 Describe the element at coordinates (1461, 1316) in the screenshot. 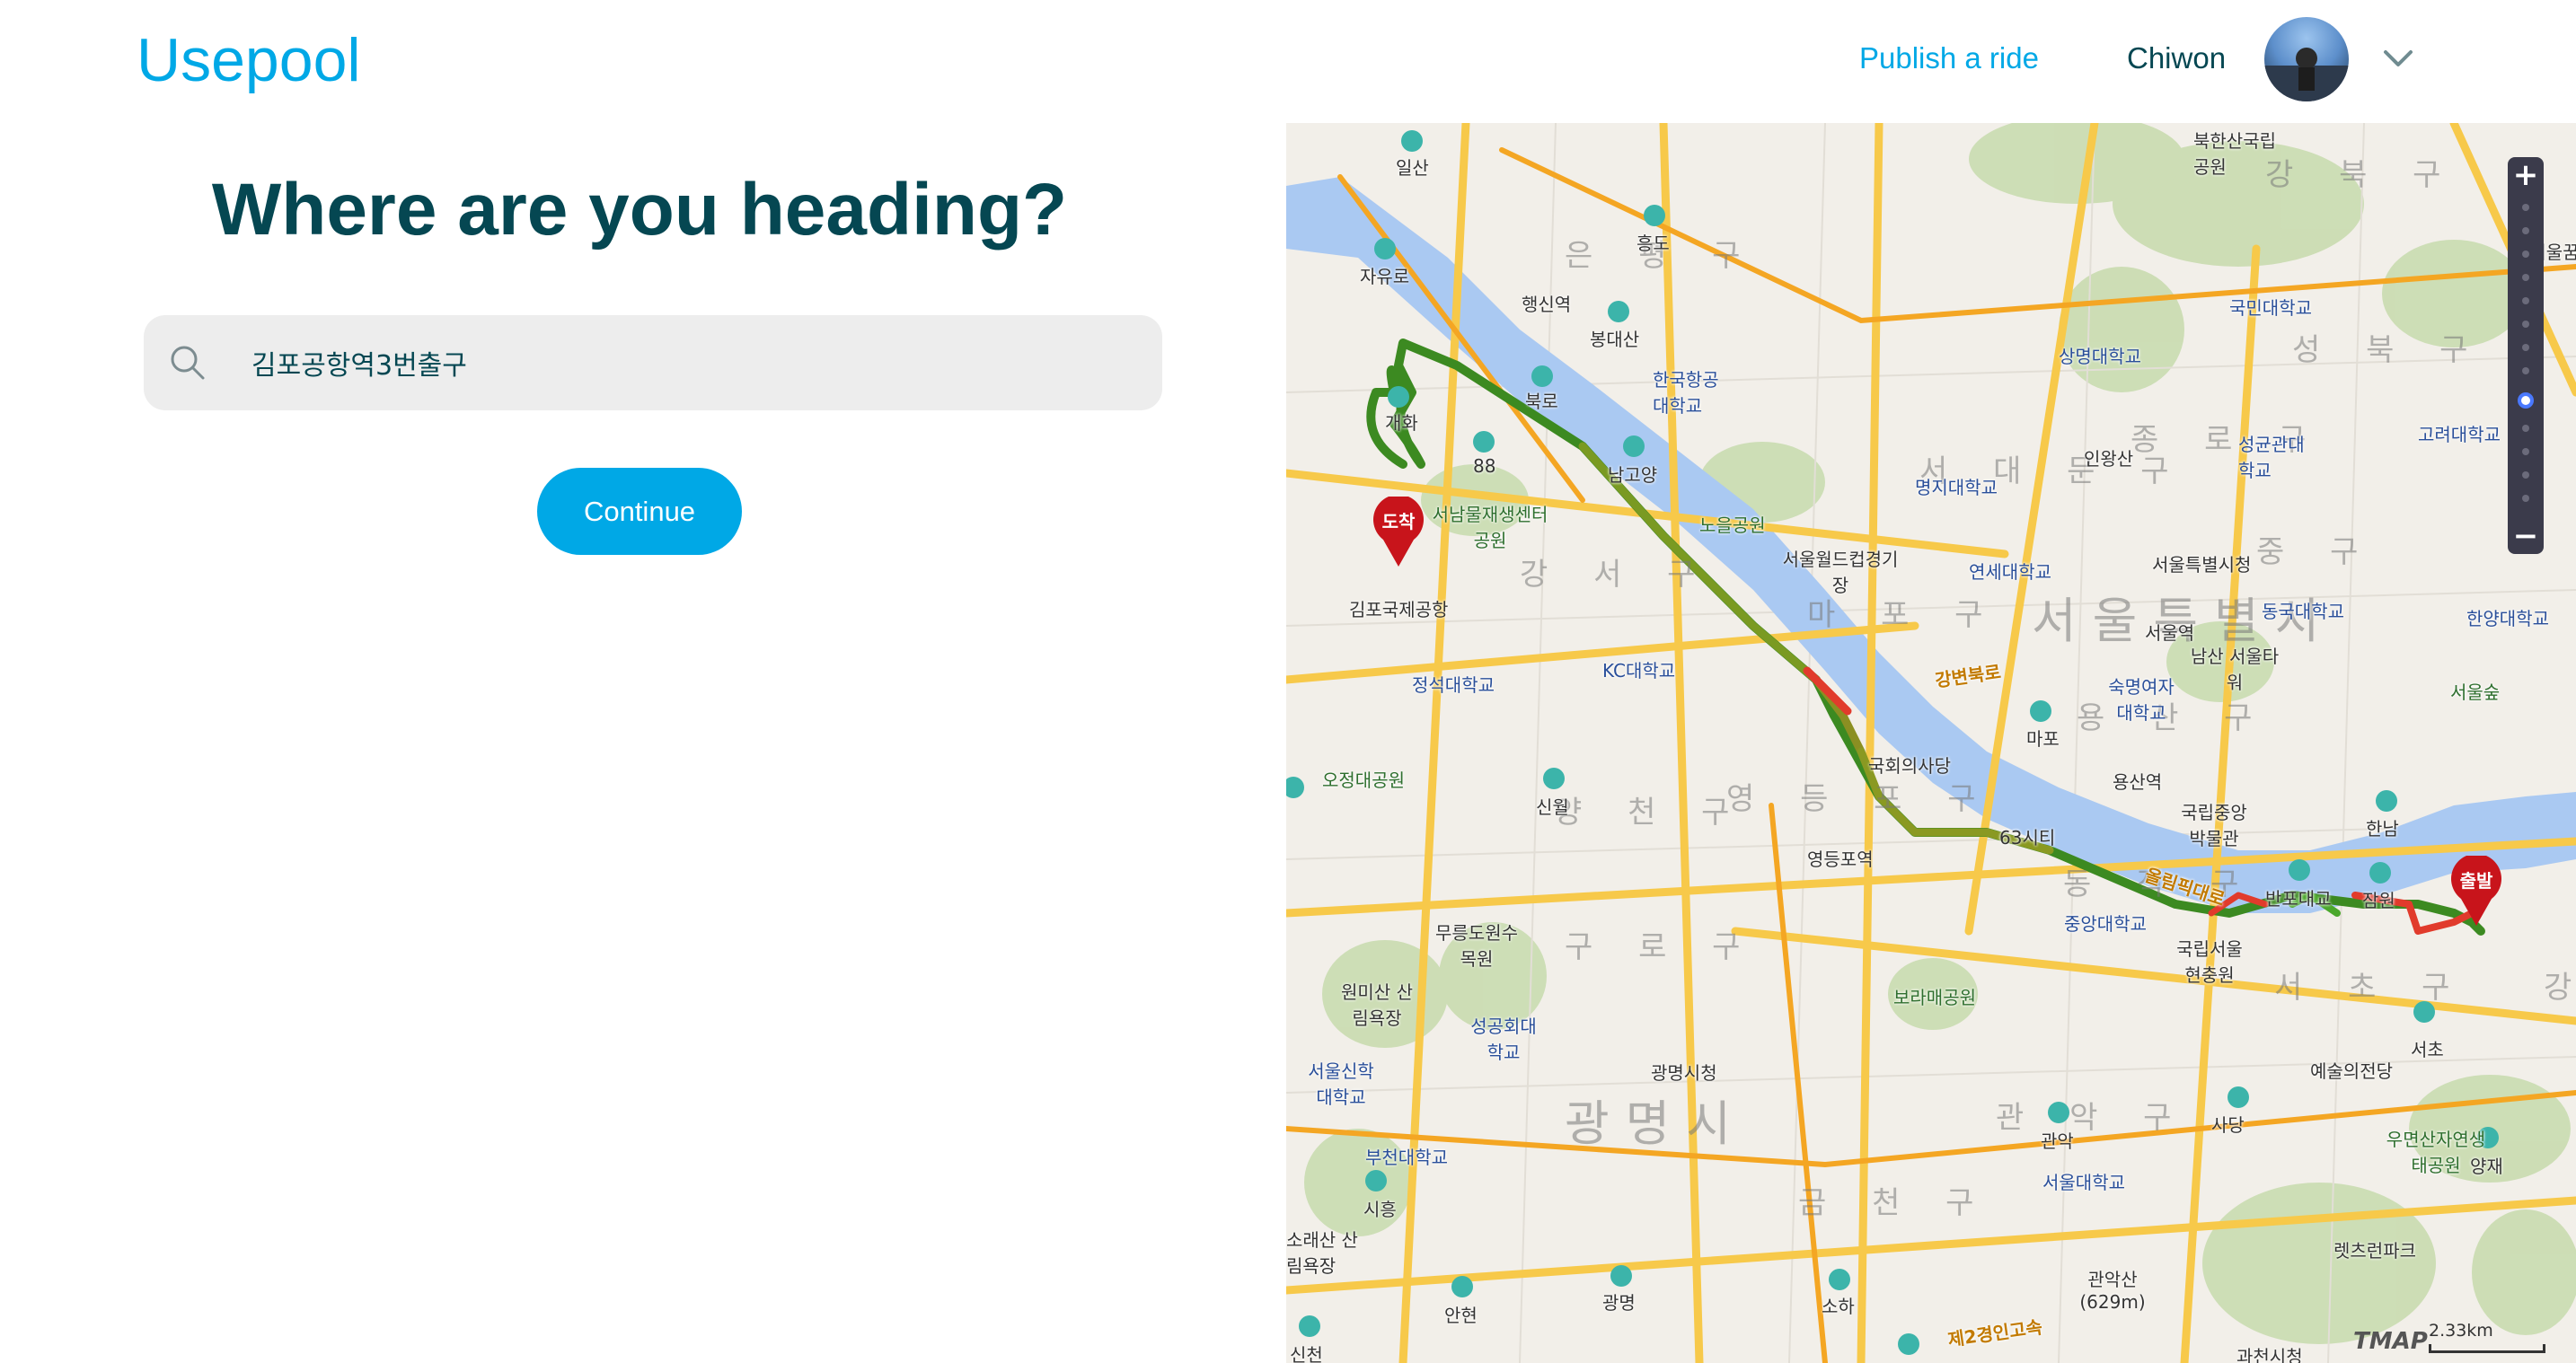

I see `place-label: 안현` at that location.